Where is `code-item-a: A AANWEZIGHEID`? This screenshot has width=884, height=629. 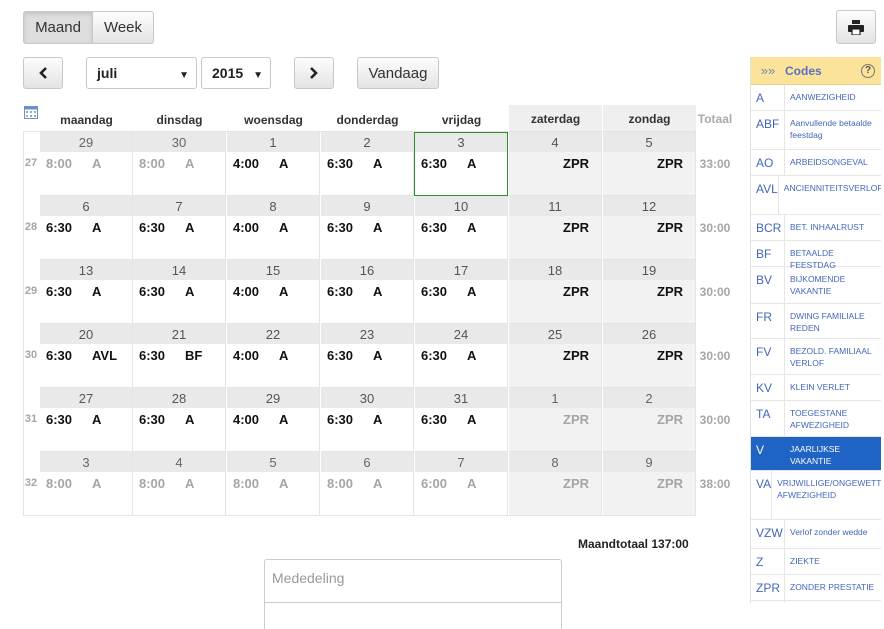
code-item-a: A AANWEZIGHEID is located at coordinates (816, 98).